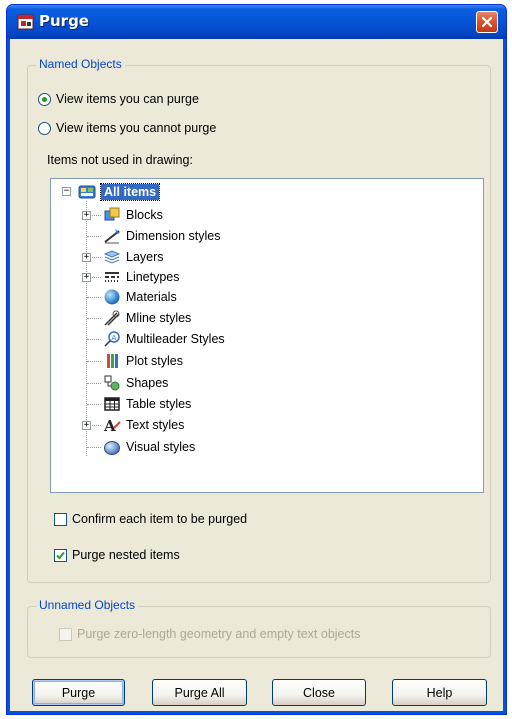  What do you see at coordinates (136, 128) in the screenshot?
I see `radio-label: View items you cannot purge` at bounding box center [136, 128].